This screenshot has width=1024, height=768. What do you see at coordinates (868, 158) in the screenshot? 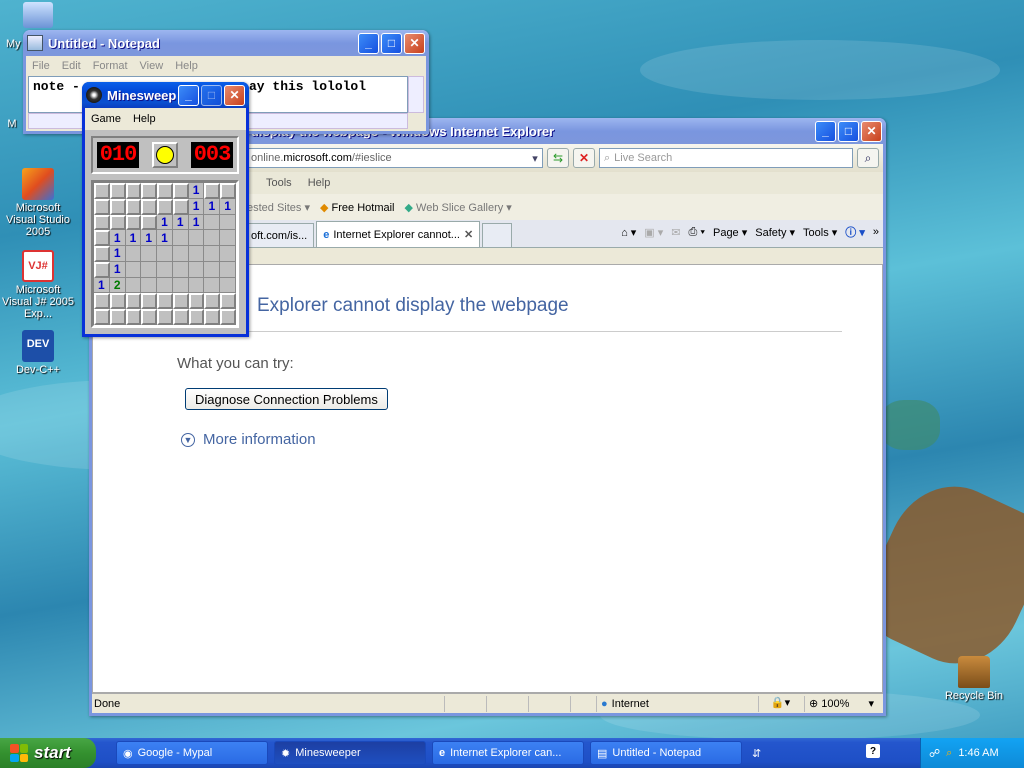
I see `search-button: ⌕` at bounding box center [868, 158].